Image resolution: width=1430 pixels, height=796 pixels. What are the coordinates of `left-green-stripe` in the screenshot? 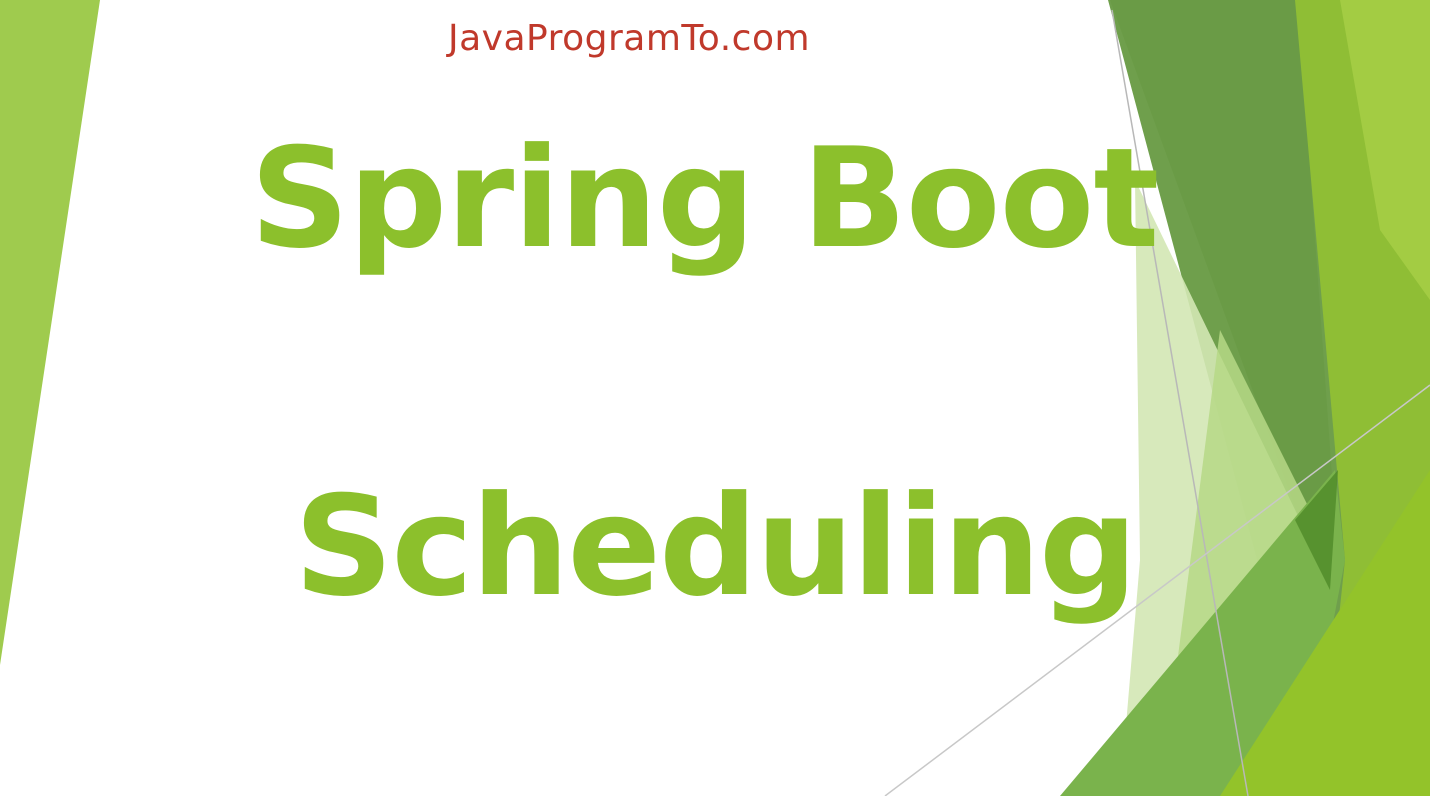 It's located at (50, 332).